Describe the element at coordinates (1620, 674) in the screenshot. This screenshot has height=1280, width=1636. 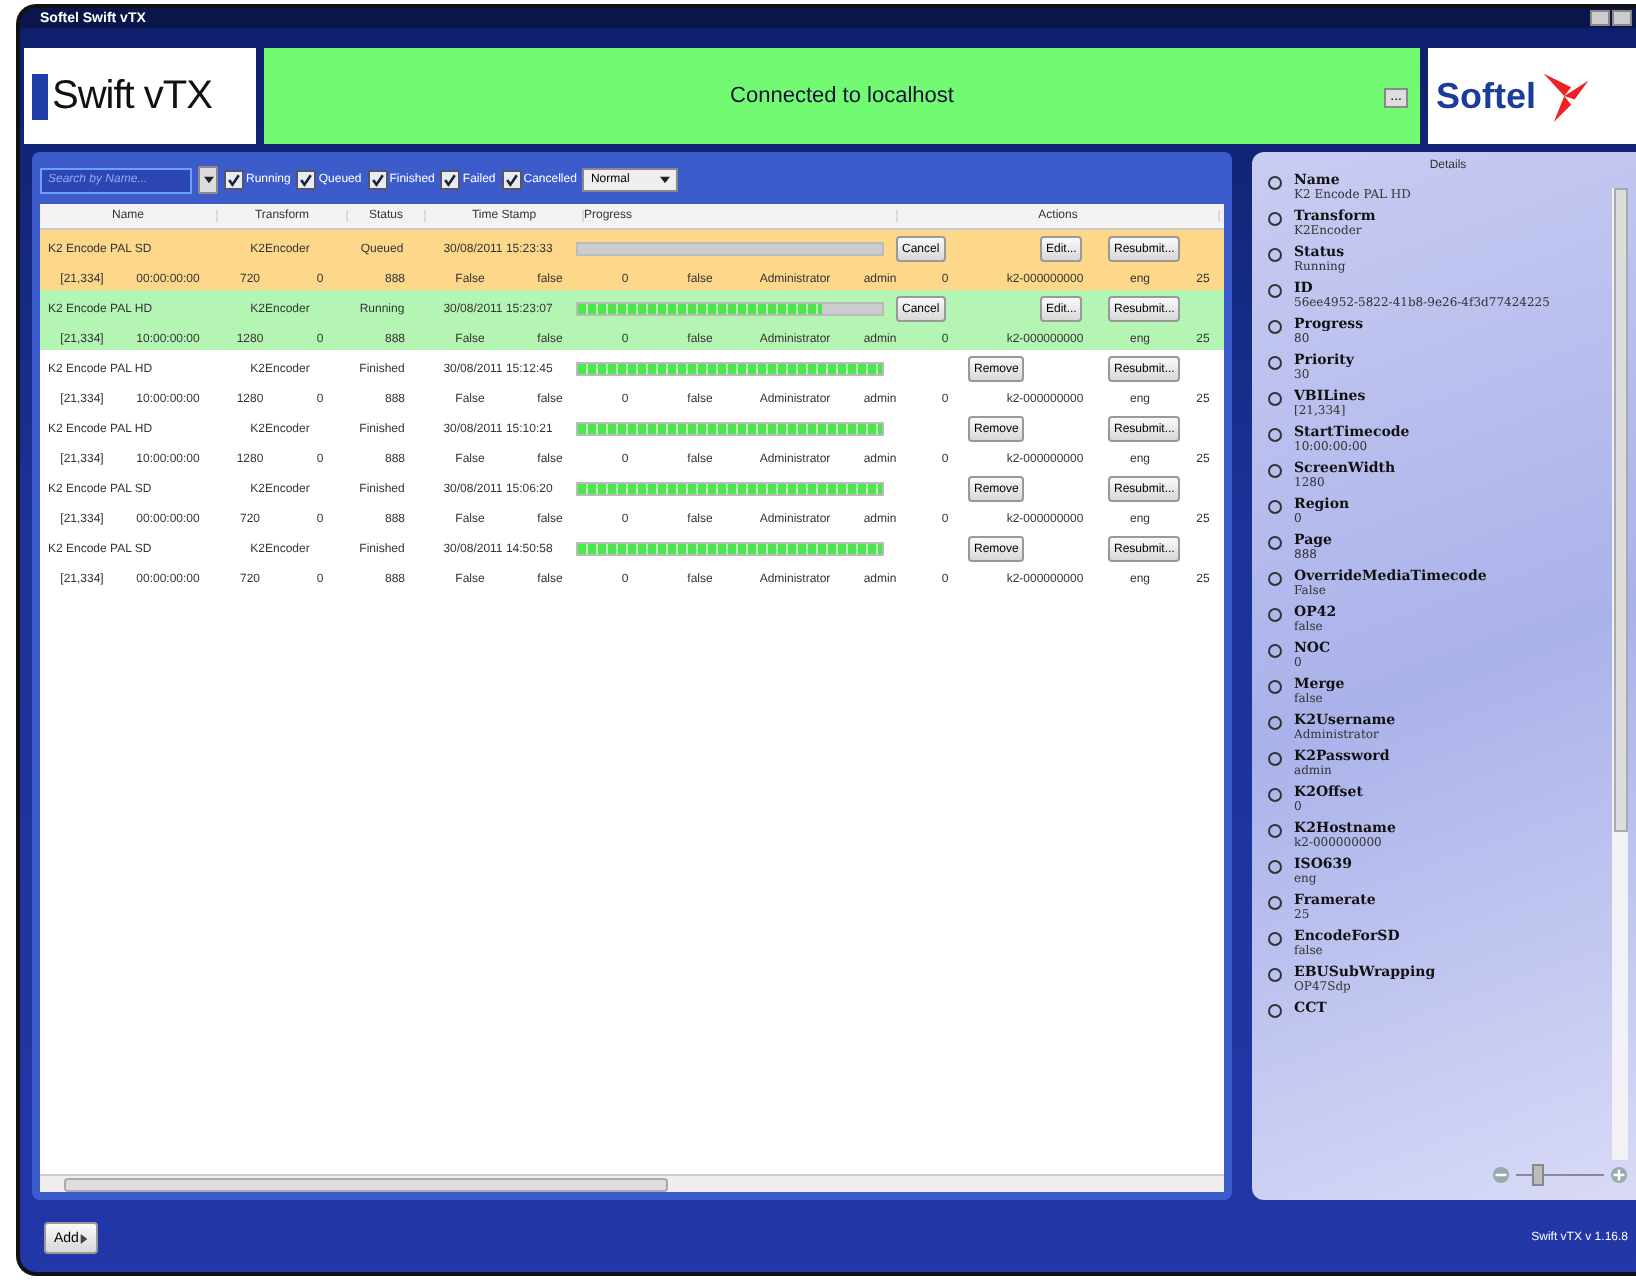
I see `vertical-scrollbar` at that location.